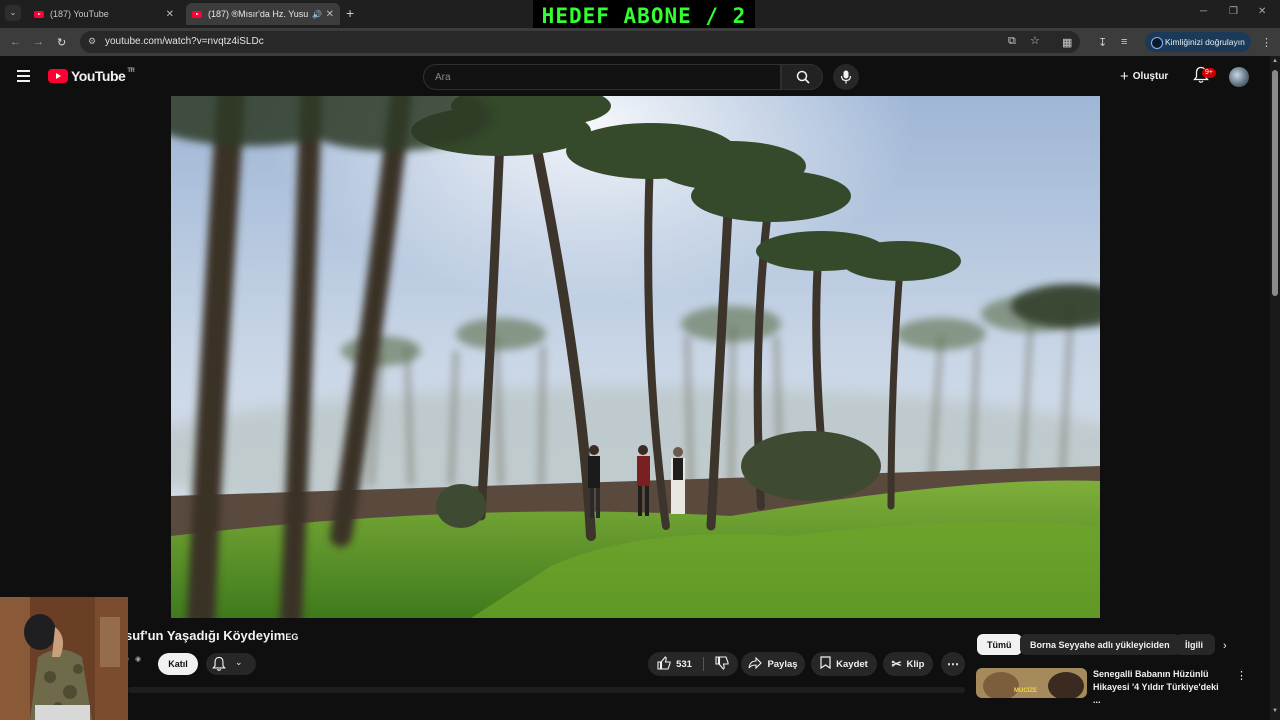 The height and width of the screenshot is (720, 1280). What do you see at coordinates (1239, 77) in the screenshot?
I see `avatar` at bounding box center [1239, 77].